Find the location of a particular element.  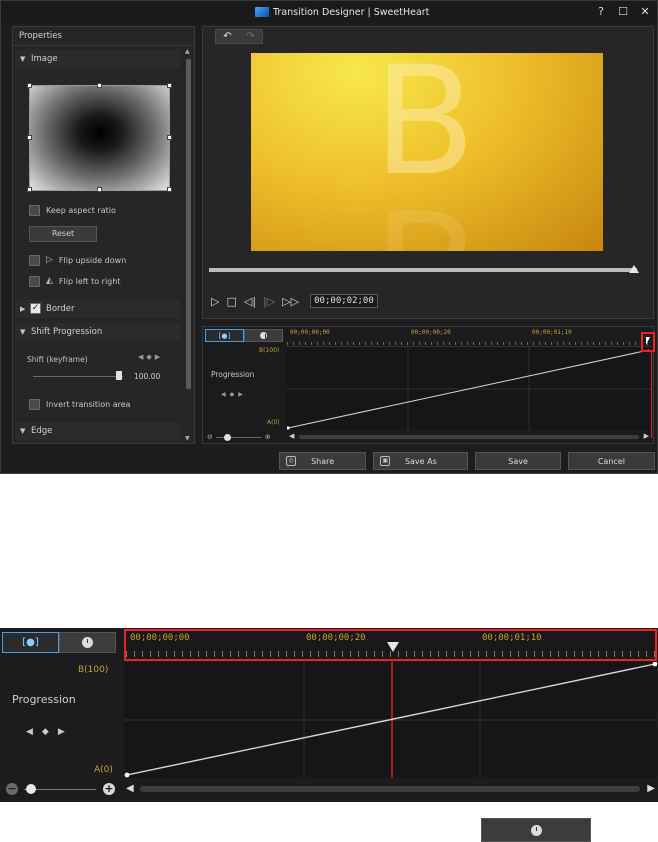

properties-scrollbar: ▲ ▼ is located at coordinates (188, 245).